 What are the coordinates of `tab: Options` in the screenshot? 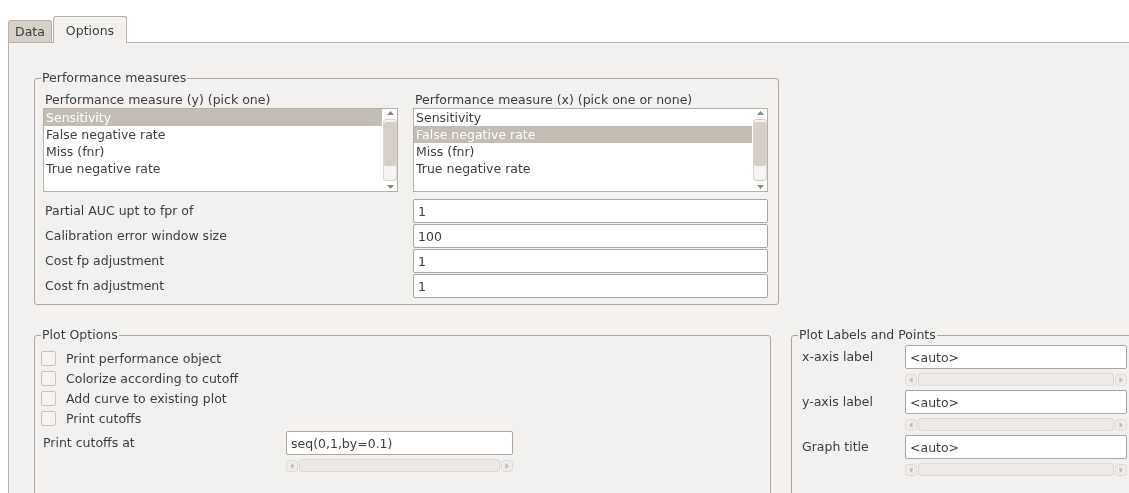 It's located at (90, 29).